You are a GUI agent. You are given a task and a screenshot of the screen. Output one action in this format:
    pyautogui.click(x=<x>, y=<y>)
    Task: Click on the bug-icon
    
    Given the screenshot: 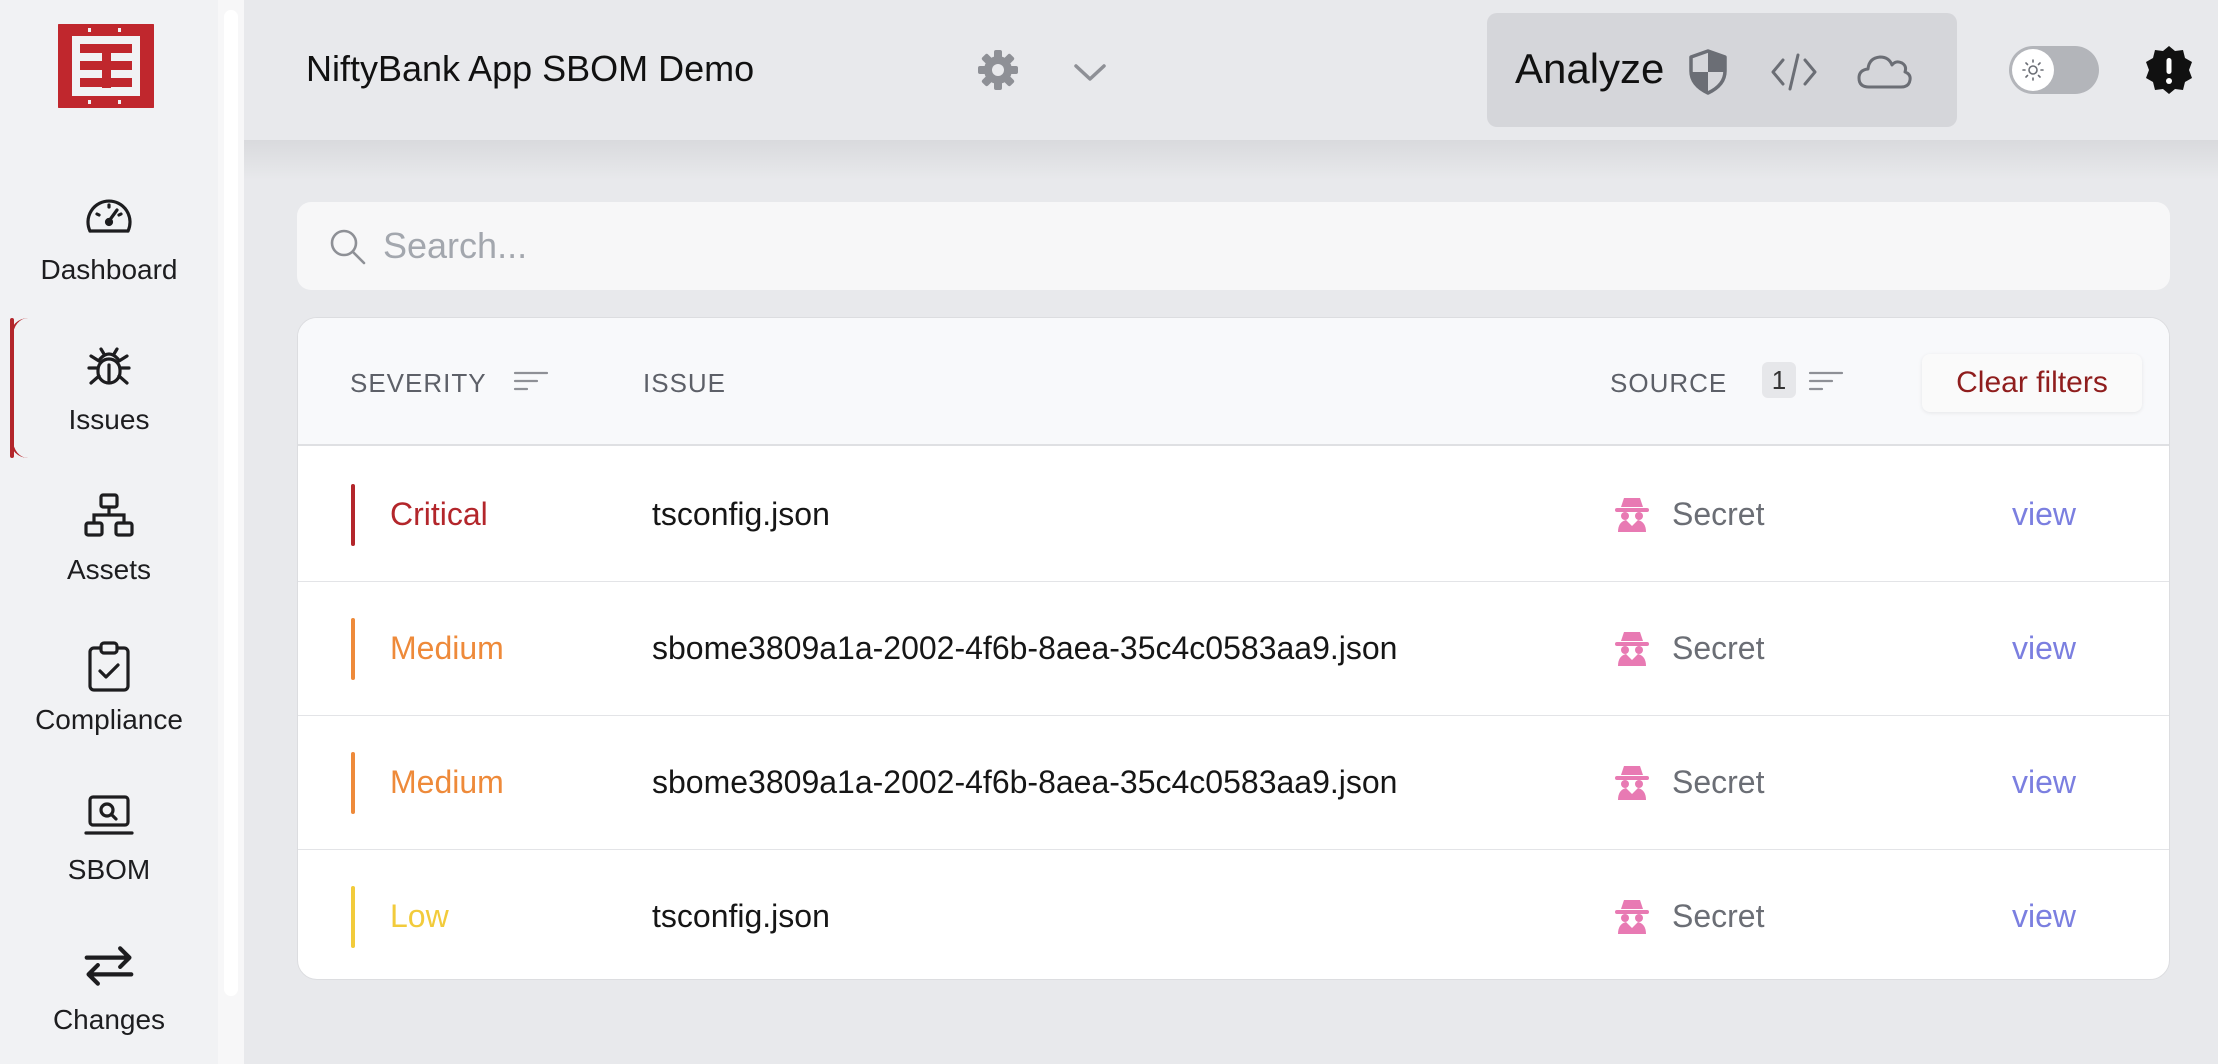 What is the action you would take?
    pyautogui.click(x=109, y=366)
    